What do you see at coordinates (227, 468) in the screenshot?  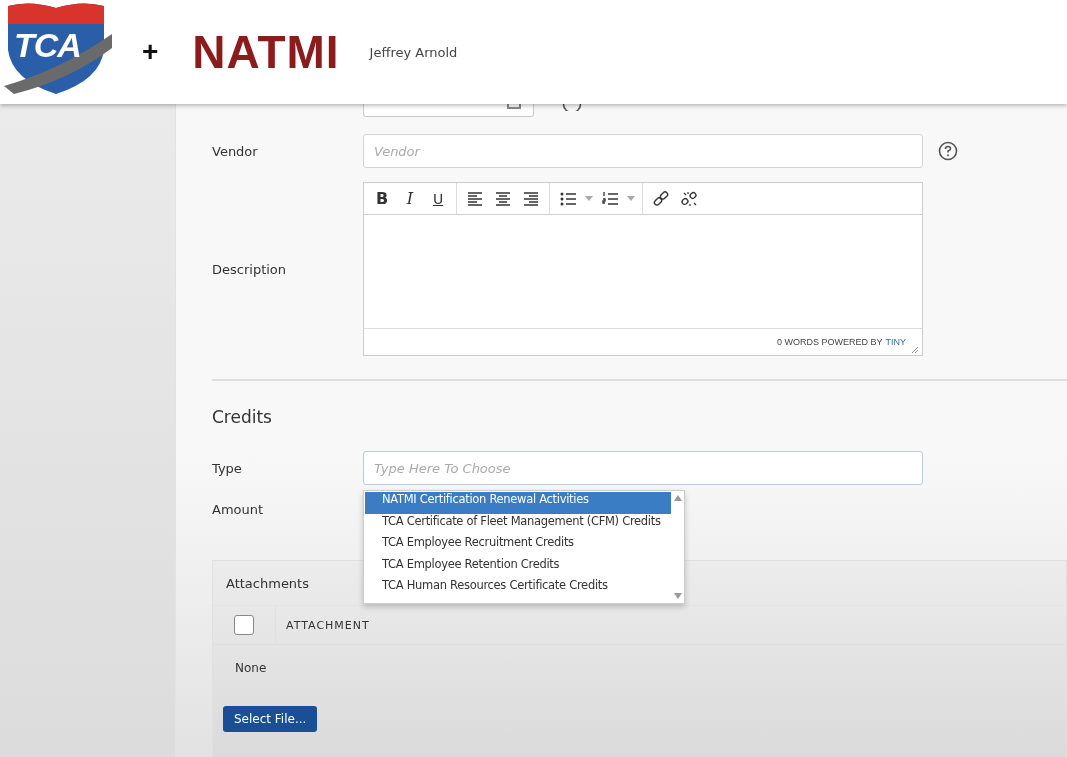 I see `field-label: Type` at bounding box center [227, 468].